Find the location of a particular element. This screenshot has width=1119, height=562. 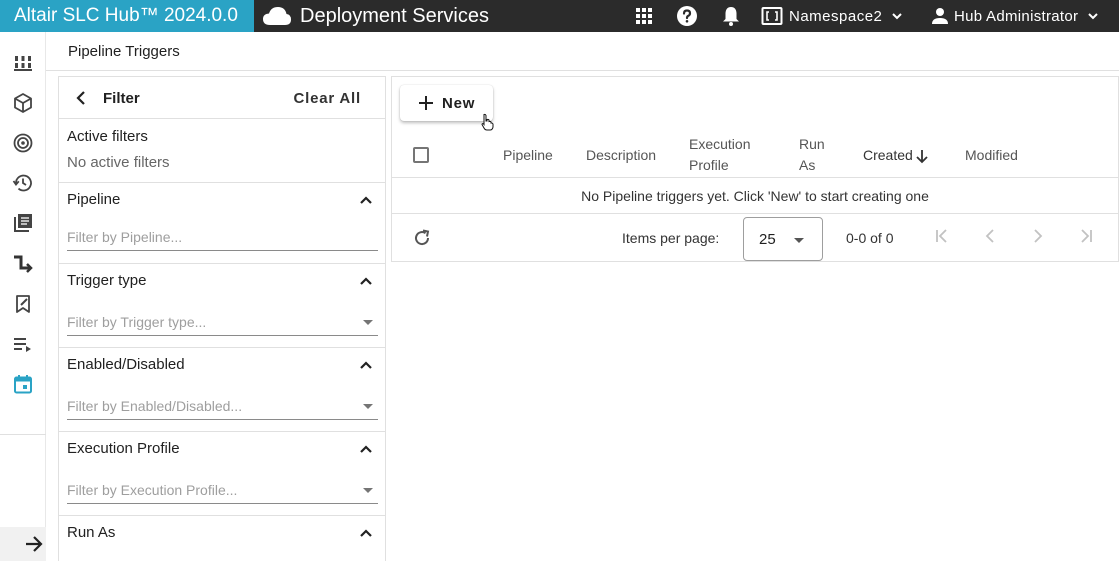

filter-section-label: Execution Profile is located at coordinates (123, 448).